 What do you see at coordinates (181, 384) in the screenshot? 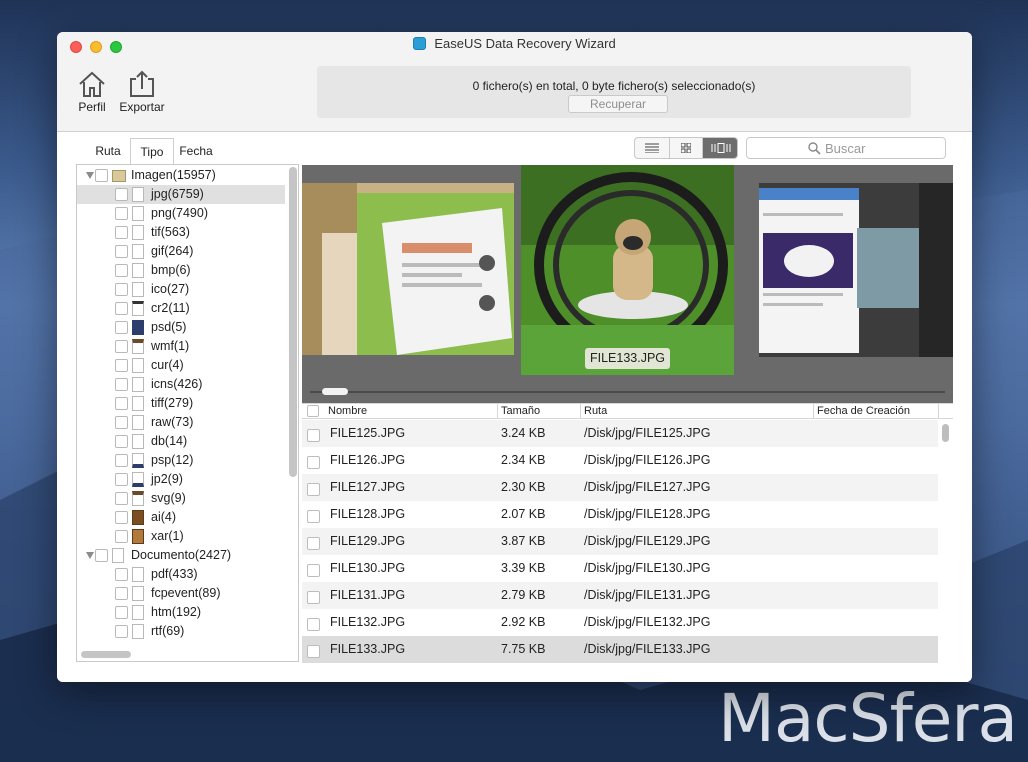
I see `tree-item-icns: icns(426)` at bounding box center [181, 384].